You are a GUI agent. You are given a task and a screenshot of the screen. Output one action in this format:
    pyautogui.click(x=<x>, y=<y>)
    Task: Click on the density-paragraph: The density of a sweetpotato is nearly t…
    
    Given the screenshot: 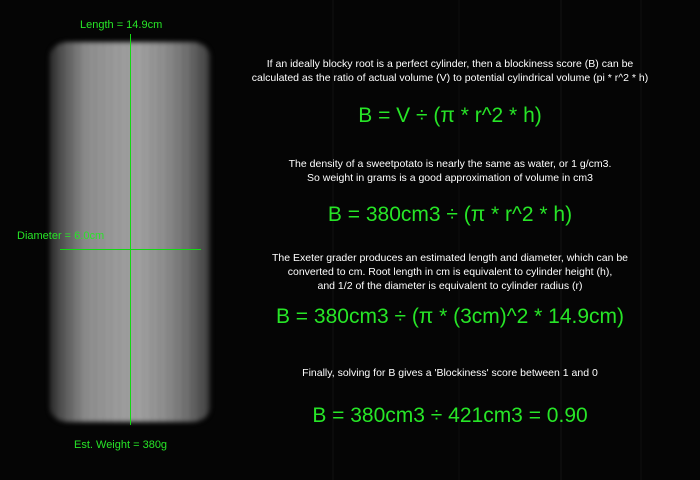 What is the action you would take?
    pyautogui.click(x=450, y=171)
    